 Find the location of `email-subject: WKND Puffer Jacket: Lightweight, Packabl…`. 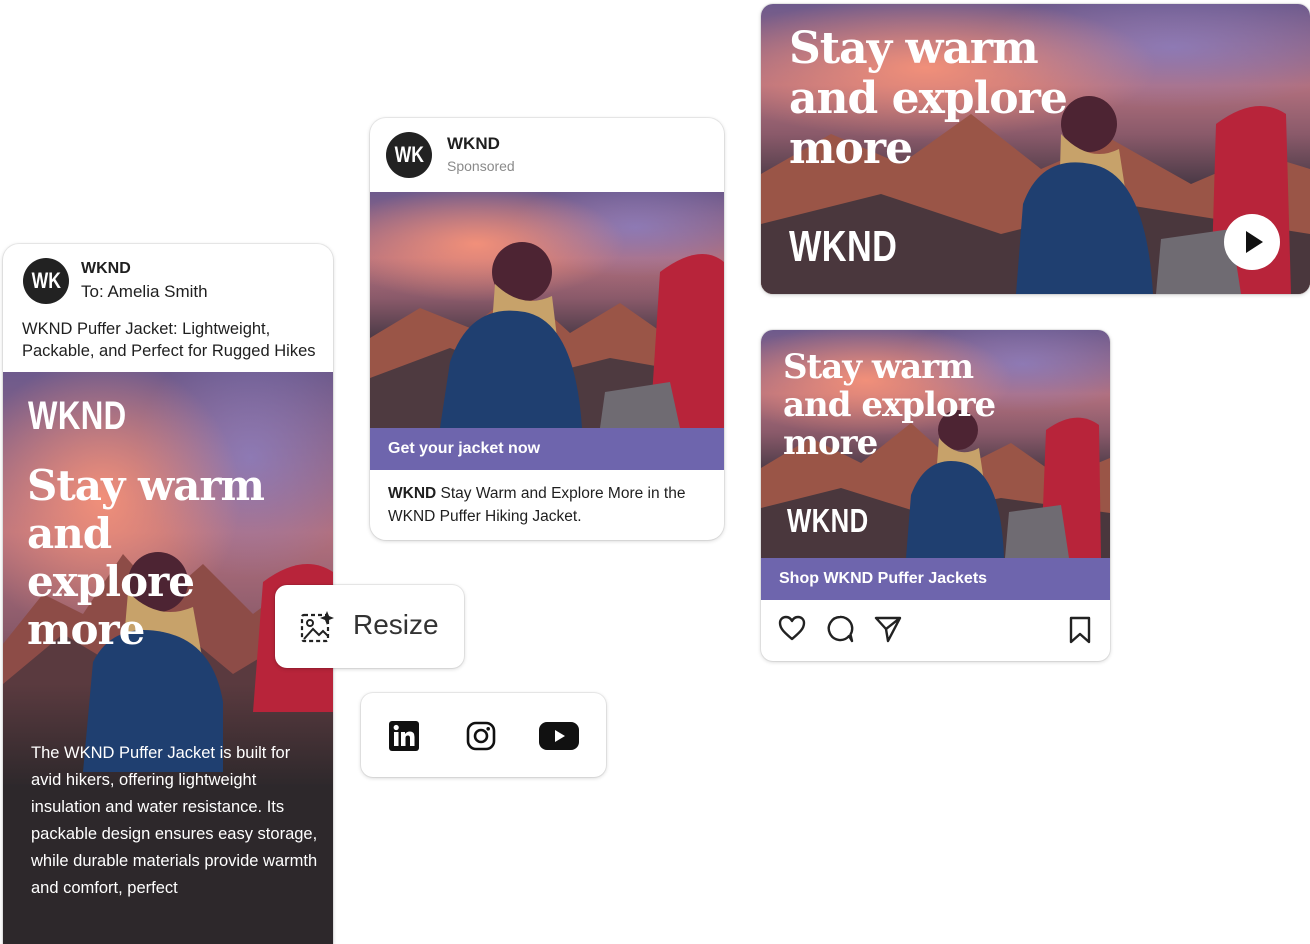

email-subject: WKND Puffer Jacket: Lightweight, Packabl… is located at coordinates (169, 340).